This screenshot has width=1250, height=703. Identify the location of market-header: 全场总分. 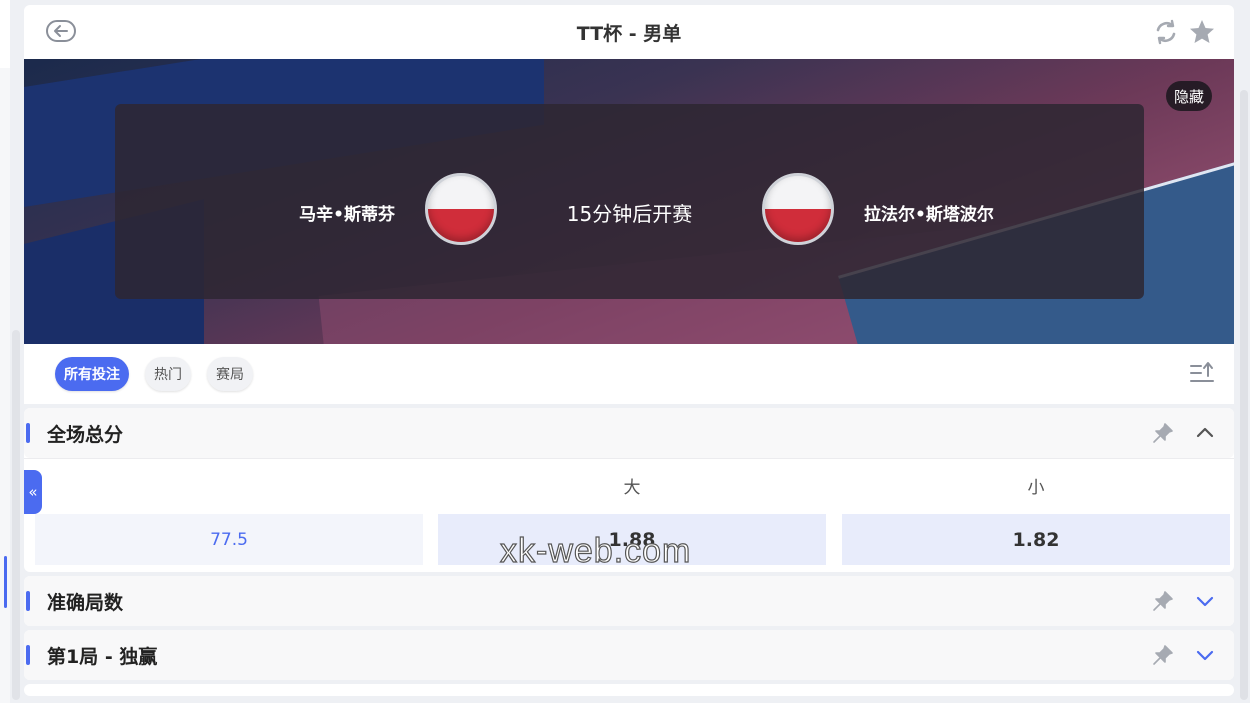
(629, 433).